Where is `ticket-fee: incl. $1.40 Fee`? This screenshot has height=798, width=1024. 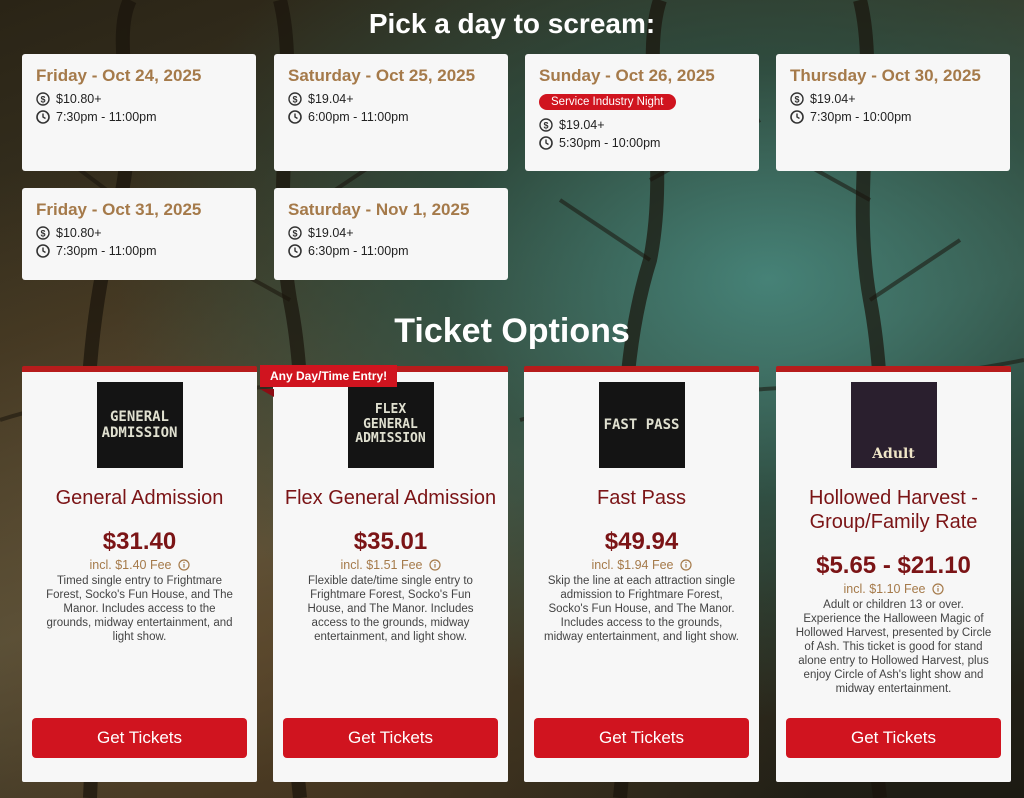 ticket-fee: incl. $1.40 Fee is located at coordinates (130, 565).